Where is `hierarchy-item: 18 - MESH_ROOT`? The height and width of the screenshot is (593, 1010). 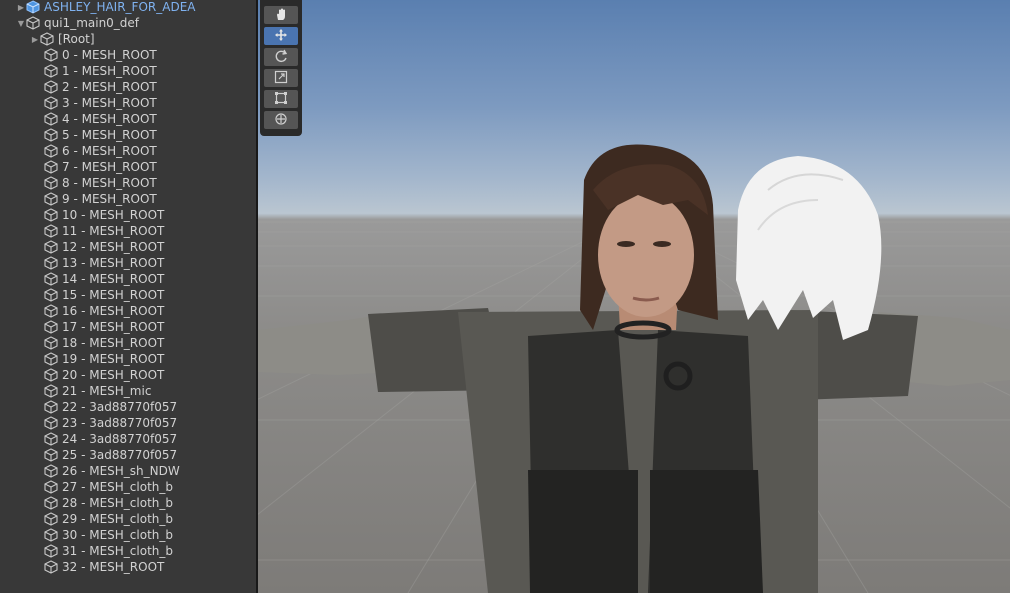 hierarchy-item: 18 - MESH_ROOT is located at coordinates (128, 343).